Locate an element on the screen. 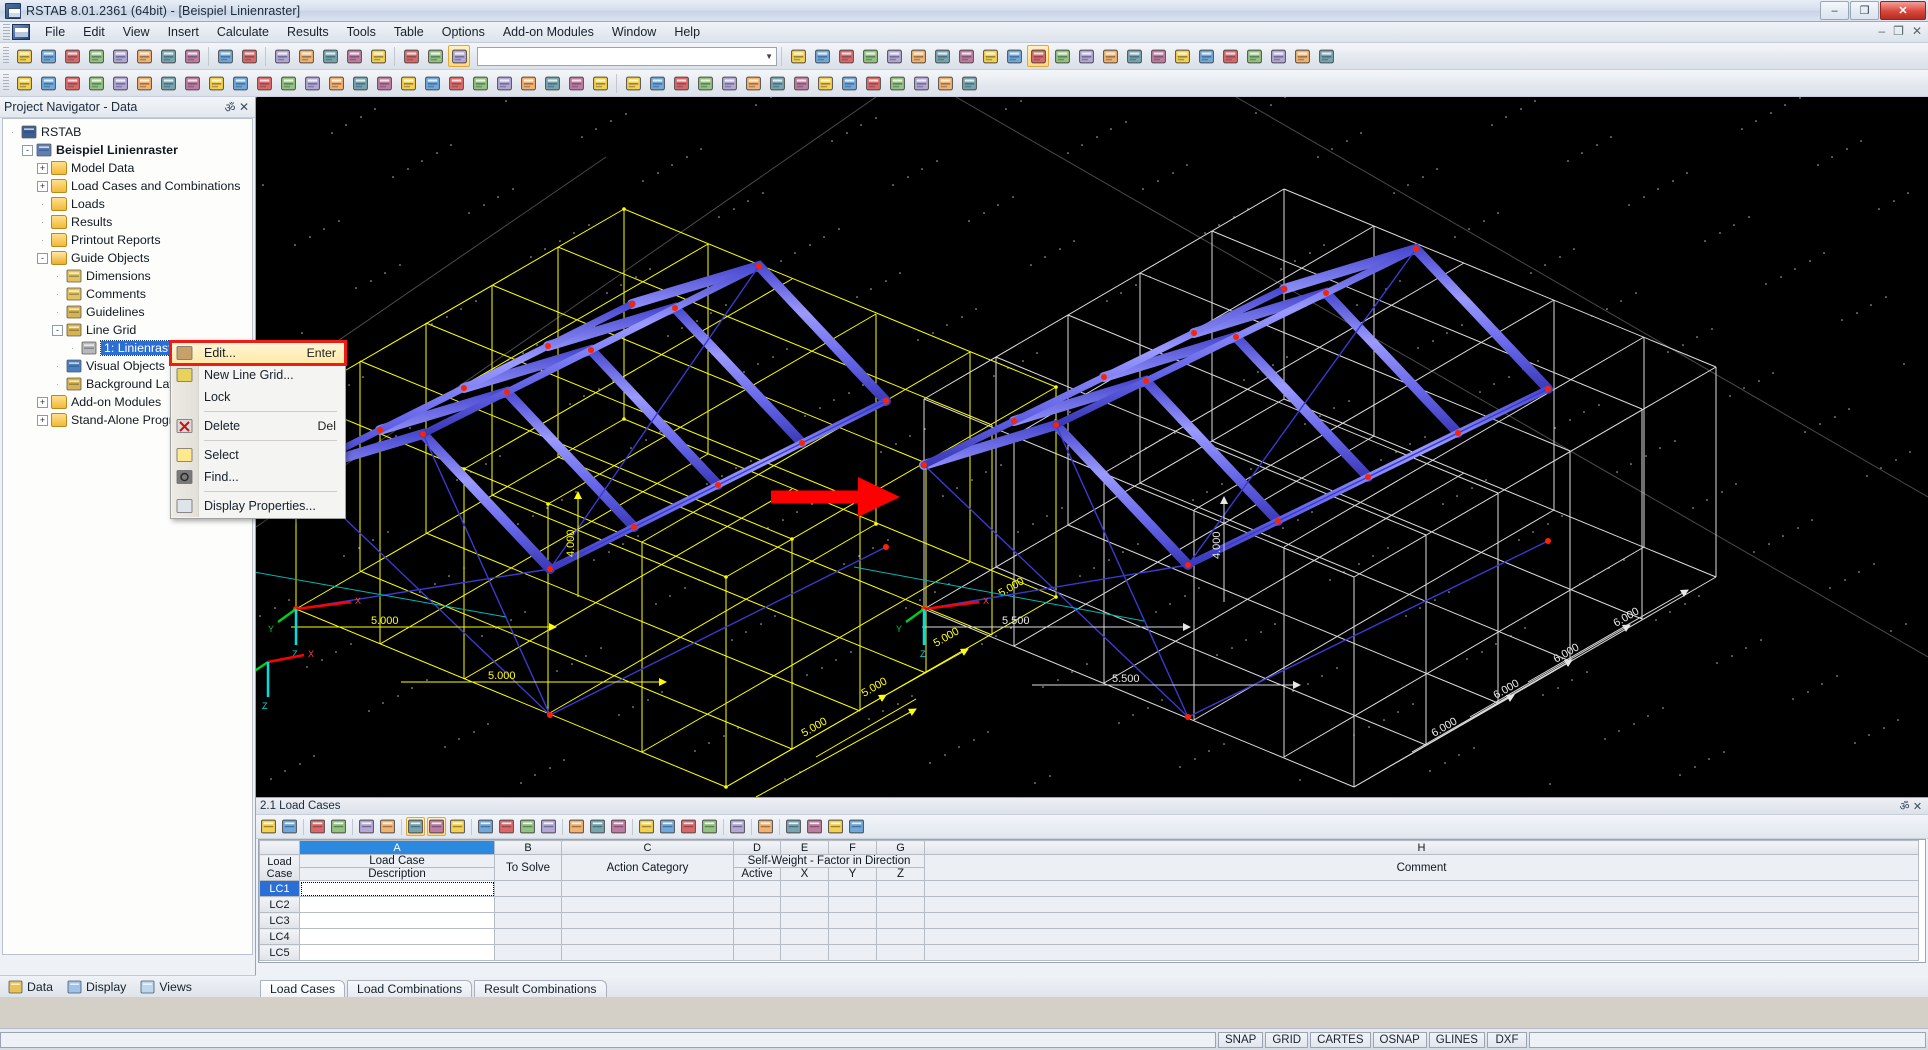 The width and height of the screenshot is (1928, 1050). edit-cells-button is located at coordinates (688, 826).